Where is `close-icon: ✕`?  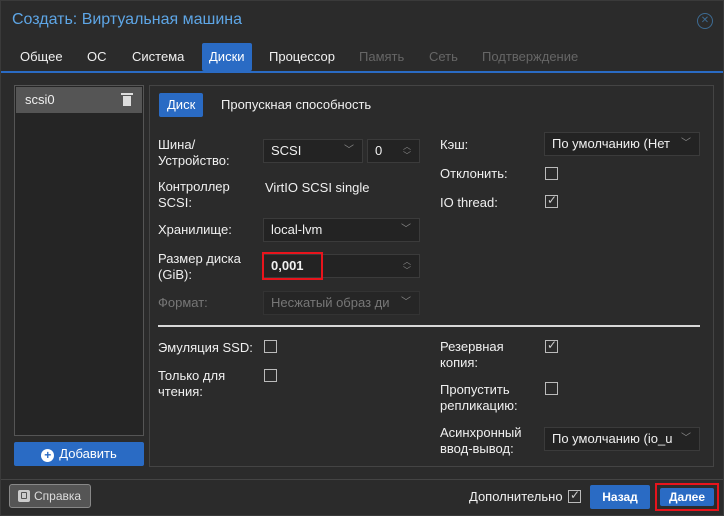
close-icon: ✕ is located at coordinates (705, 21).